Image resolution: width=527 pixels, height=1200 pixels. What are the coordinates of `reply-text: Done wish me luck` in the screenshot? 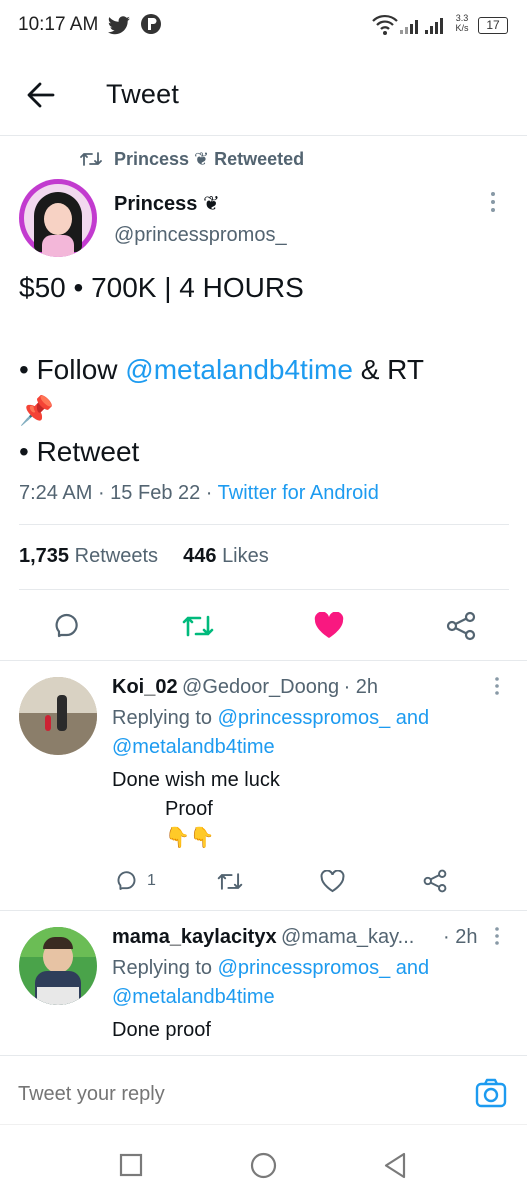 It's located at (196, 780).